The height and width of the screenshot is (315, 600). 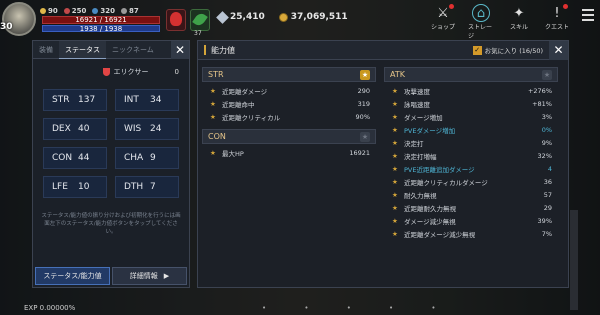 What do you see at coordinates (471, 142) in the screenshot?
I see `ability-row: ★ 決定打 9%` at bounding box center [471, 142].